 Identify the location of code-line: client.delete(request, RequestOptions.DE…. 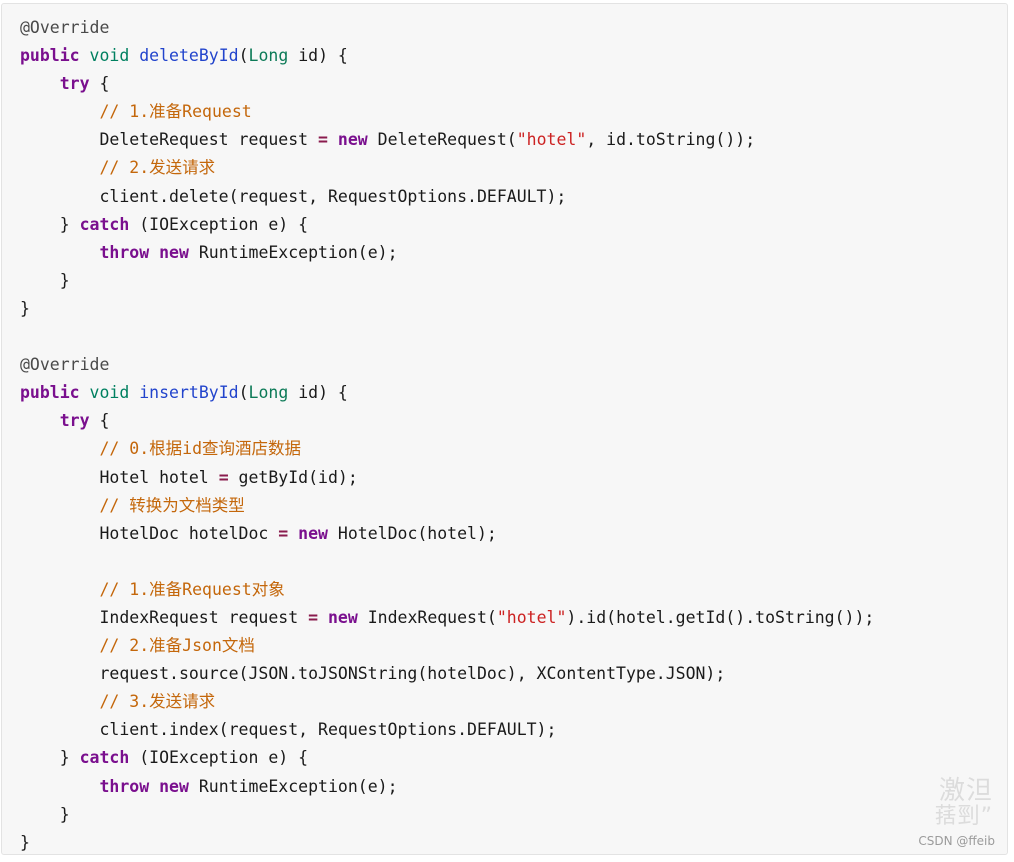
(513, 197).